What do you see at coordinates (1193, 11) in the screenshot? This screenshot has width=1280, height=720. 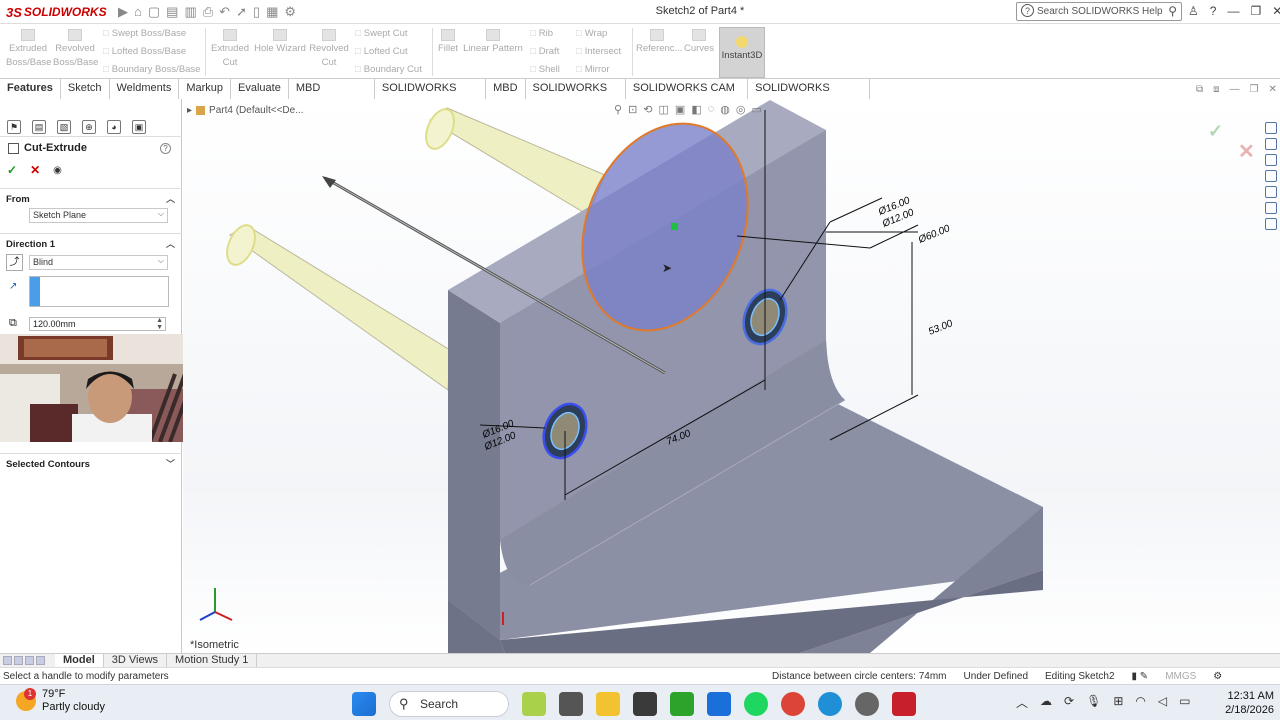 I see `user-icon: ♙` at bounding box center [1193, 11].